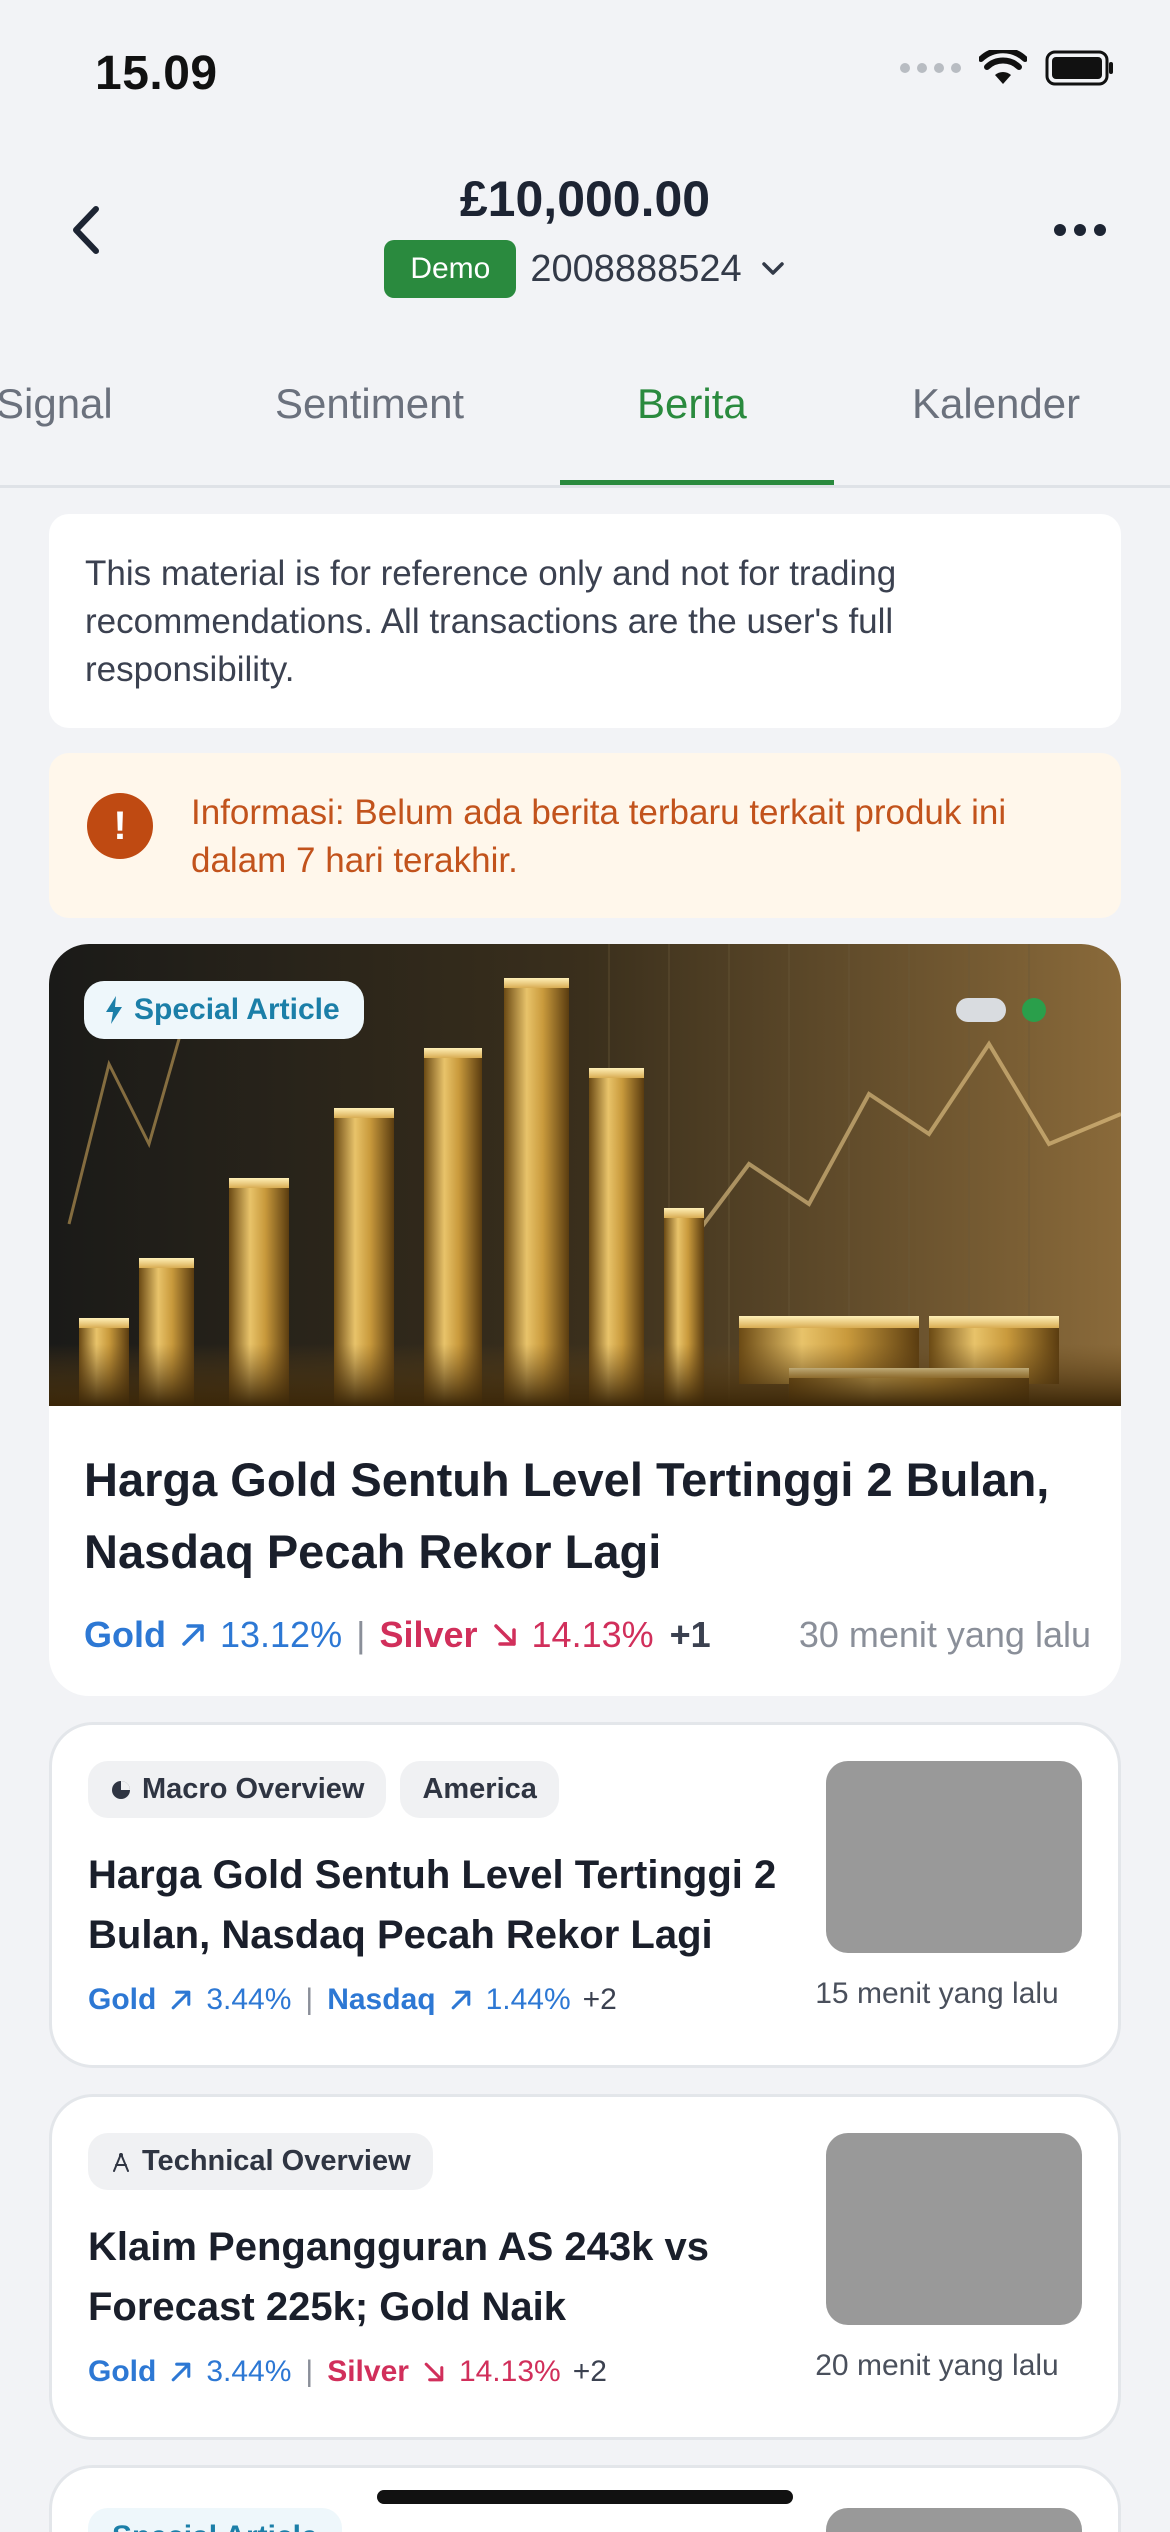 Image resolution: width=1170 pixels, height=2532 pixels. I want to click on account-selector: Demo 2008888524, so click(585, 269).